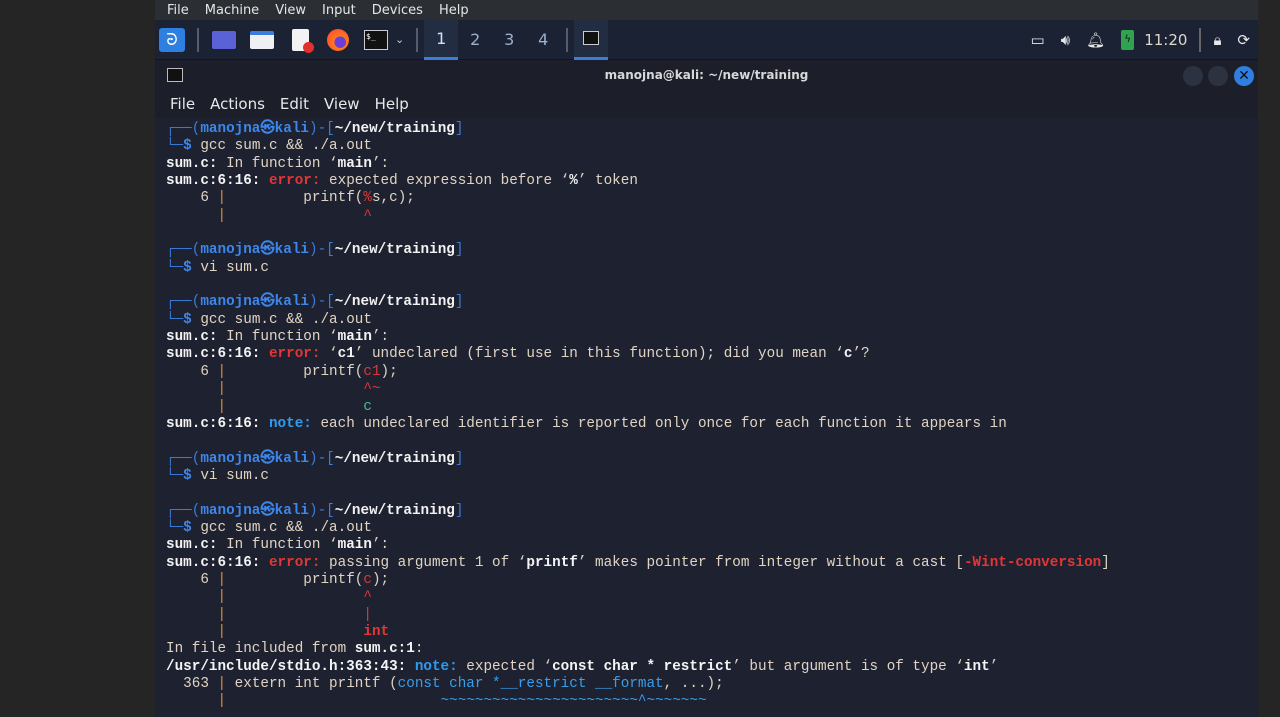 The height and width of the screenshot is (717, 1280). I want to click on chevron-down-icon: ⌄, so click(399, 39).